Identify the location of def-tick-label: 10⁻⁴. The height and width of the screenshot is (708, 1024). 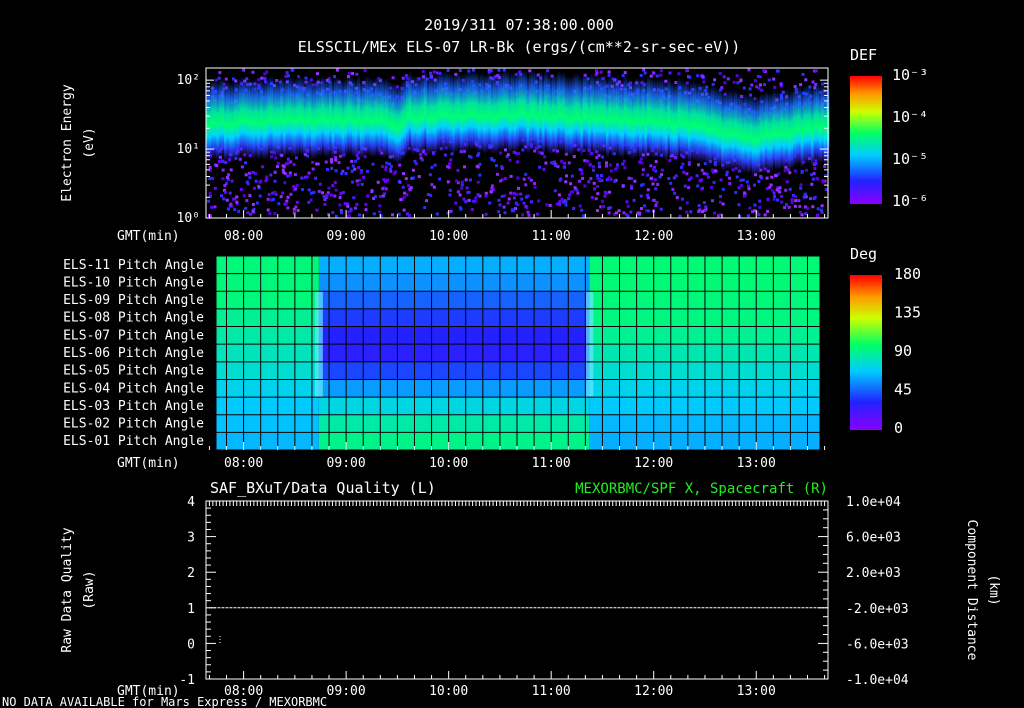
(910, 117).